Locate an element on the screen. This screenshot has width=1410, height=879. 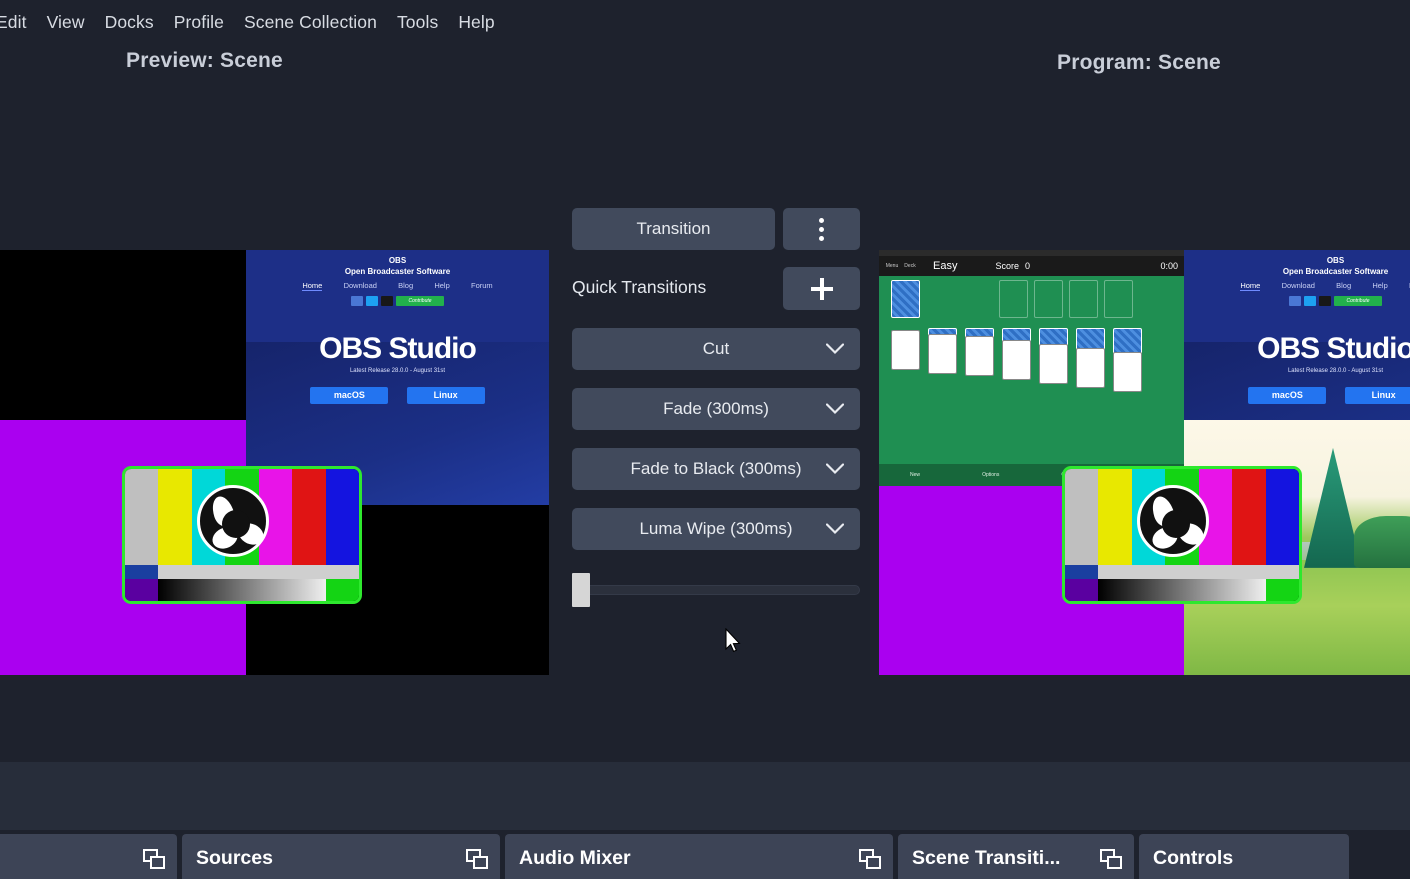
quick-transition-fade: Fade (300ms) is located at coordinates (716, 409).